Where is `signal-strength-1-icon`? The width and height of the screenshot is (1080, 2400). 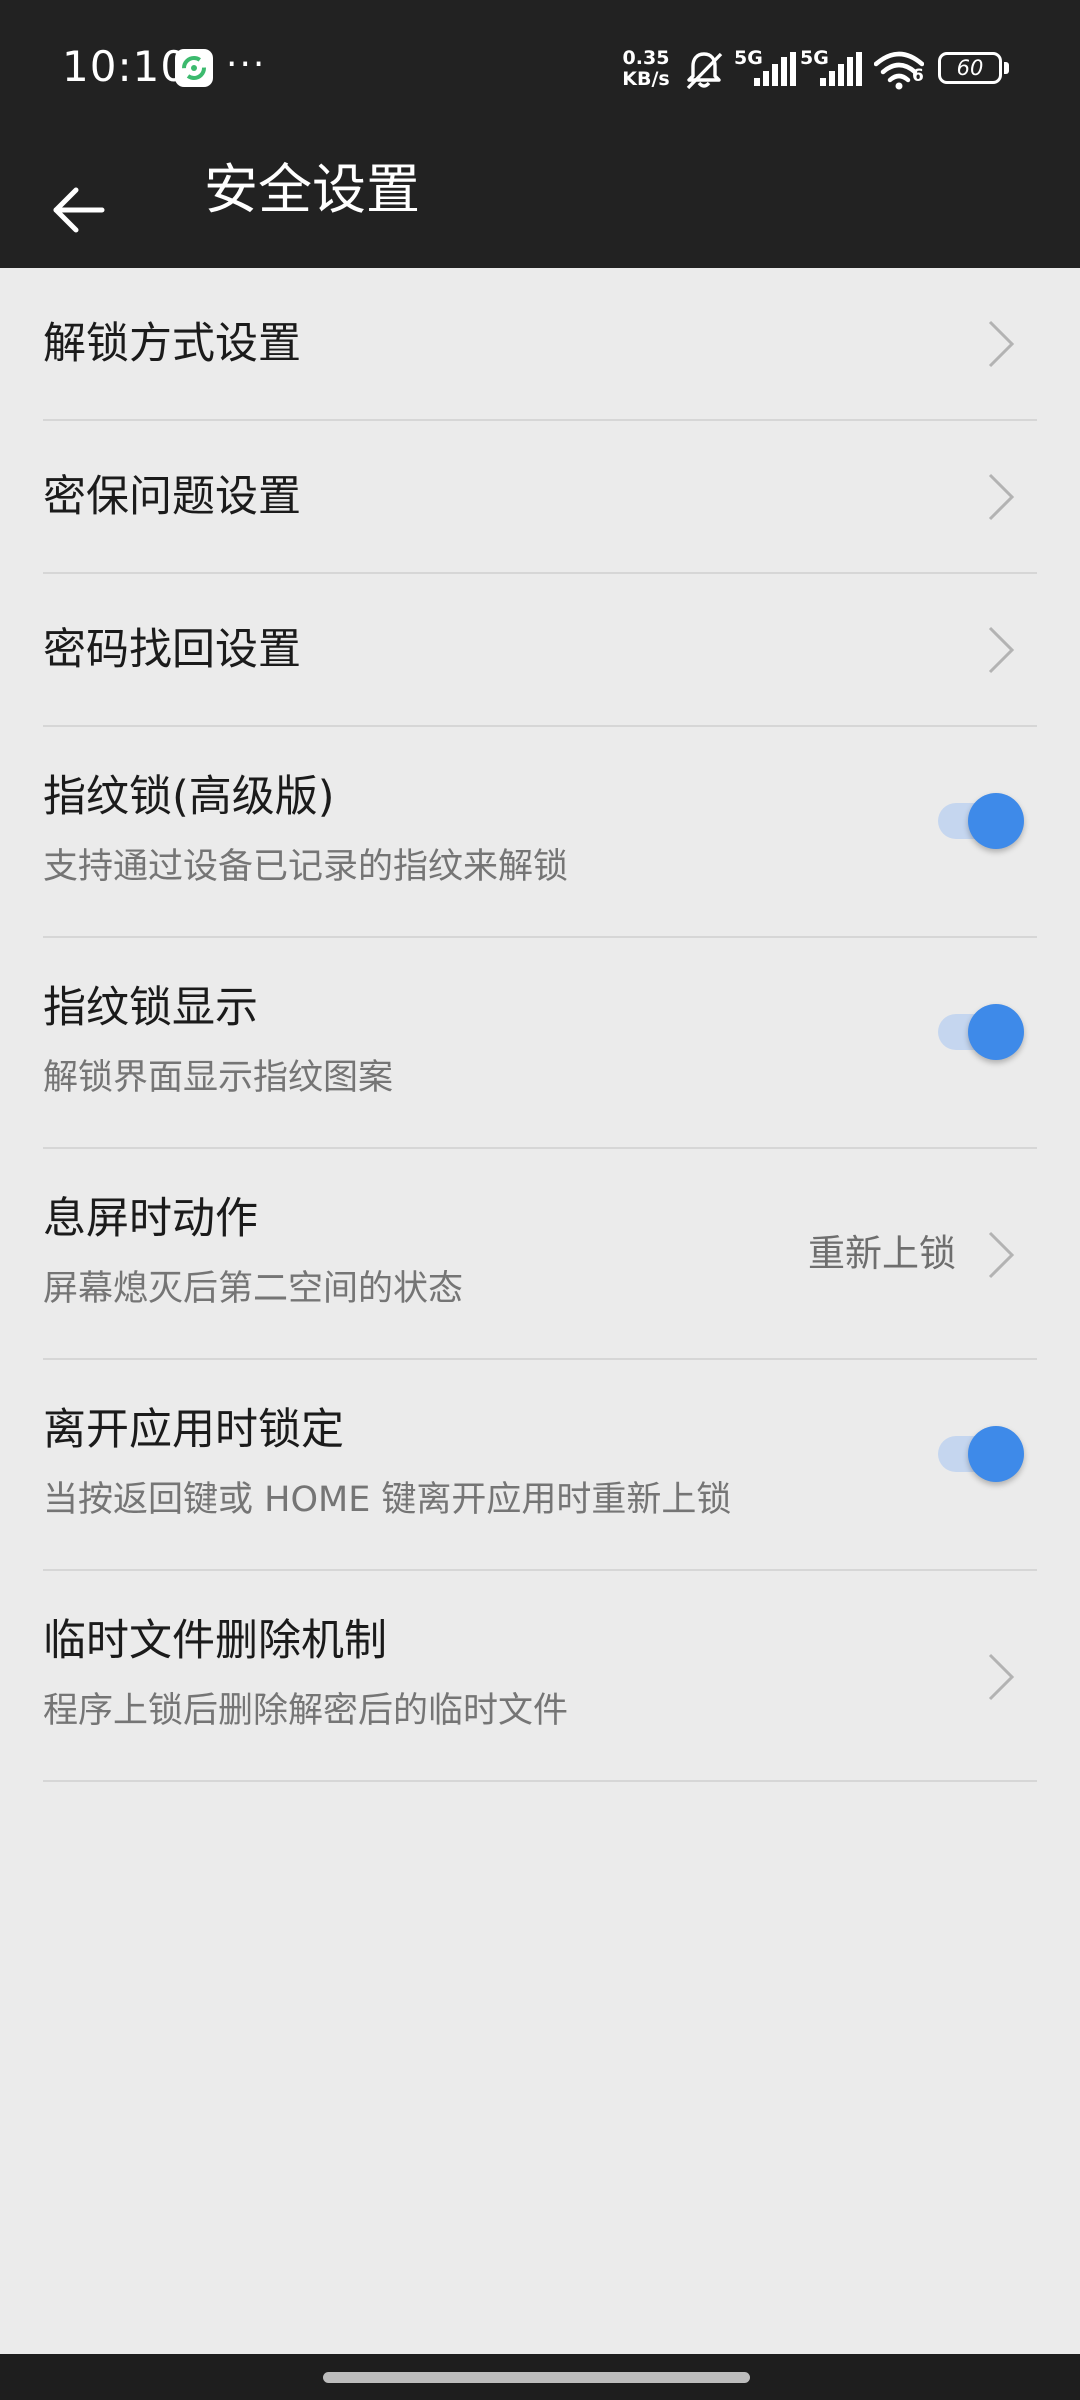 signal-strength-1-icon is located at coordinates (775, 69).